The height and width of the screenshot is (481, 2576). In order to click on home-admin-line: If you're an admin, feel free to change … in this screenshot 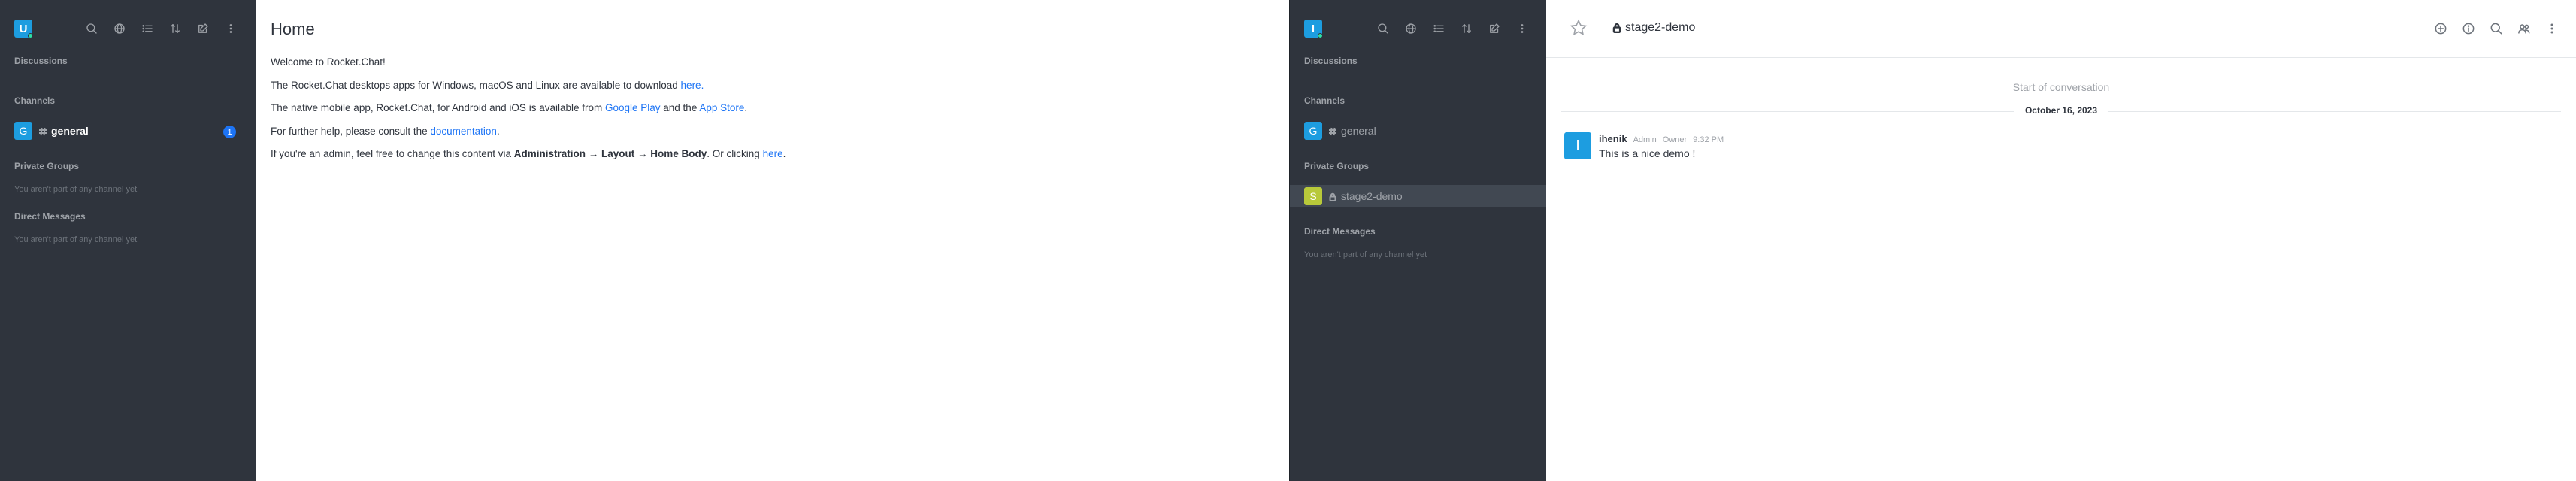, I will do `click(528, 159)`.